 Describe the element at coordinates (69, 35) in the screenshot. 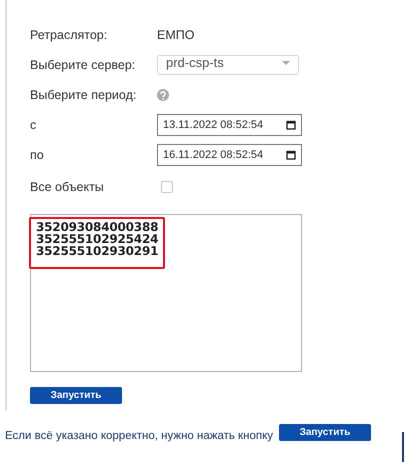

I see `field-label: Ретраслятор:` at that location.